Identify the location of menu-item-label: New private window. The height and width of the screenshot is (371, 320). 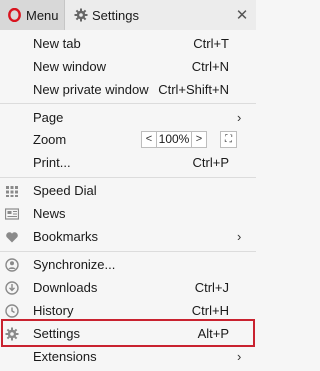
(91, 89).